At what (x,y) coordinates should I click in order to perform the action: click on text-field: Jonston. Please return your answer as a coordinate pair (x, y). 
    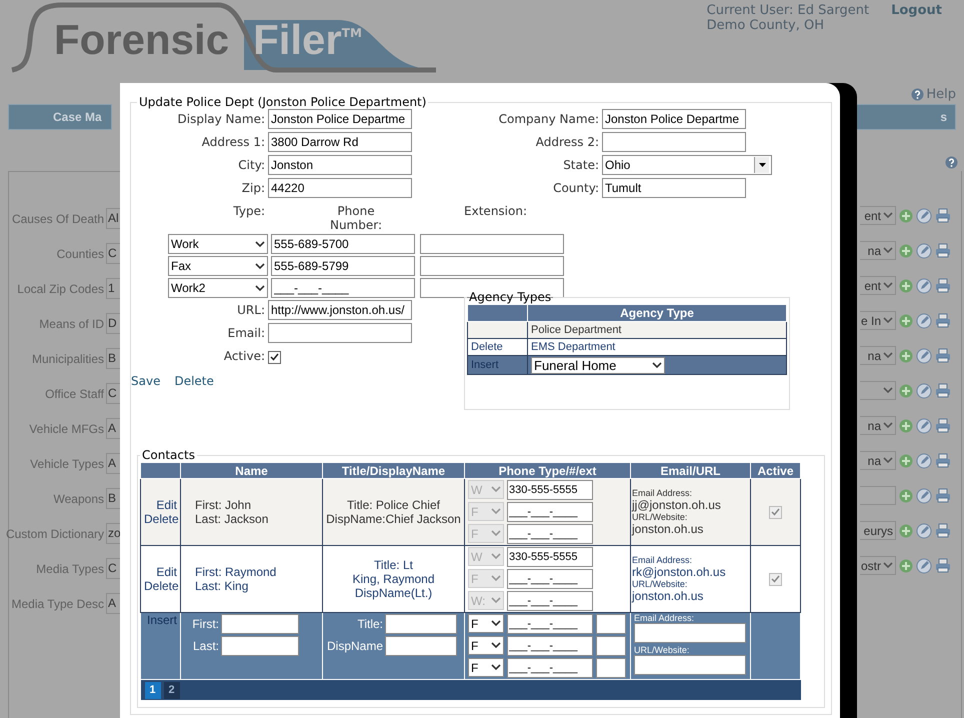
    Looking at the image, I should click on (340, 165).